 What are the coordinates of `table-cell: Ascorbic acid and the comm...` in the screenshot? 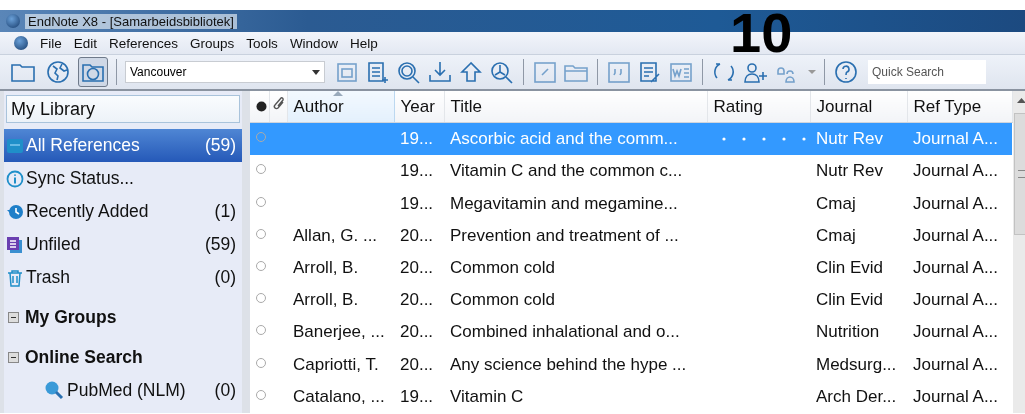 It's located at (564, 139).